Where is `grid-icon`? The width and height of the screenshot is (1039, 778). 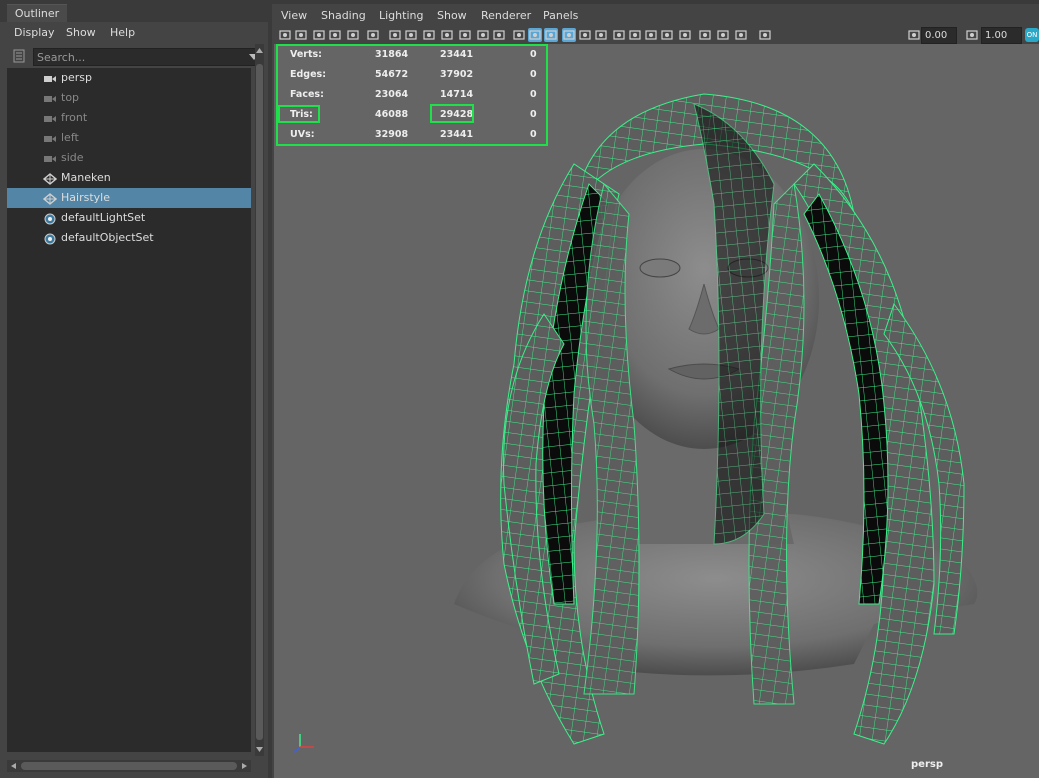
grid-icon is located at coordinates (395, 35).